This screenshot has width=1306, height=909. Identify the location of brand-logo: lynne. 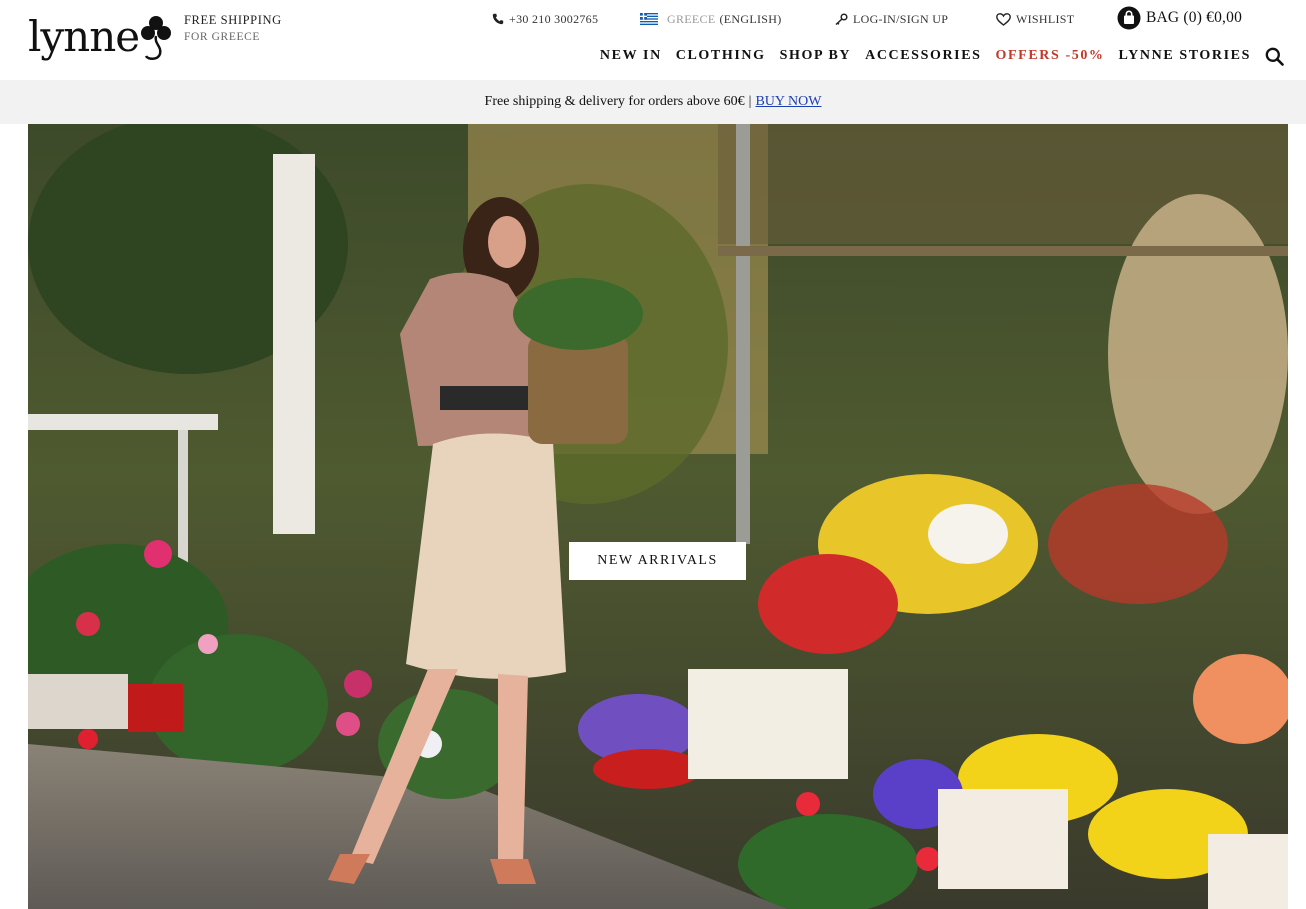
(100, 41).